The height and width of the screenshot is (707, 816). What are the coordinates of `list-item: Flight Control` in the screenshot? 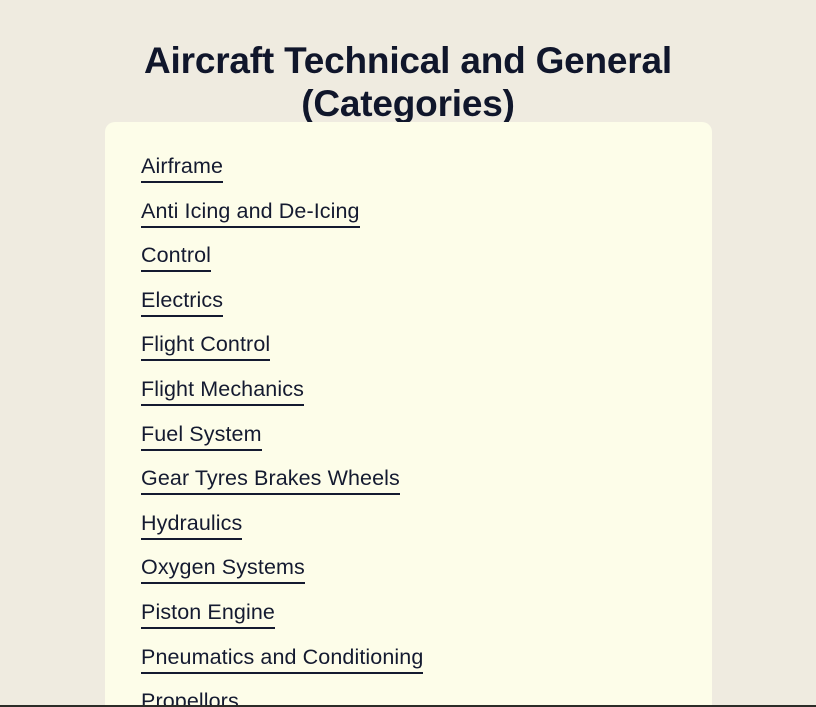 It's located at (408, 344).